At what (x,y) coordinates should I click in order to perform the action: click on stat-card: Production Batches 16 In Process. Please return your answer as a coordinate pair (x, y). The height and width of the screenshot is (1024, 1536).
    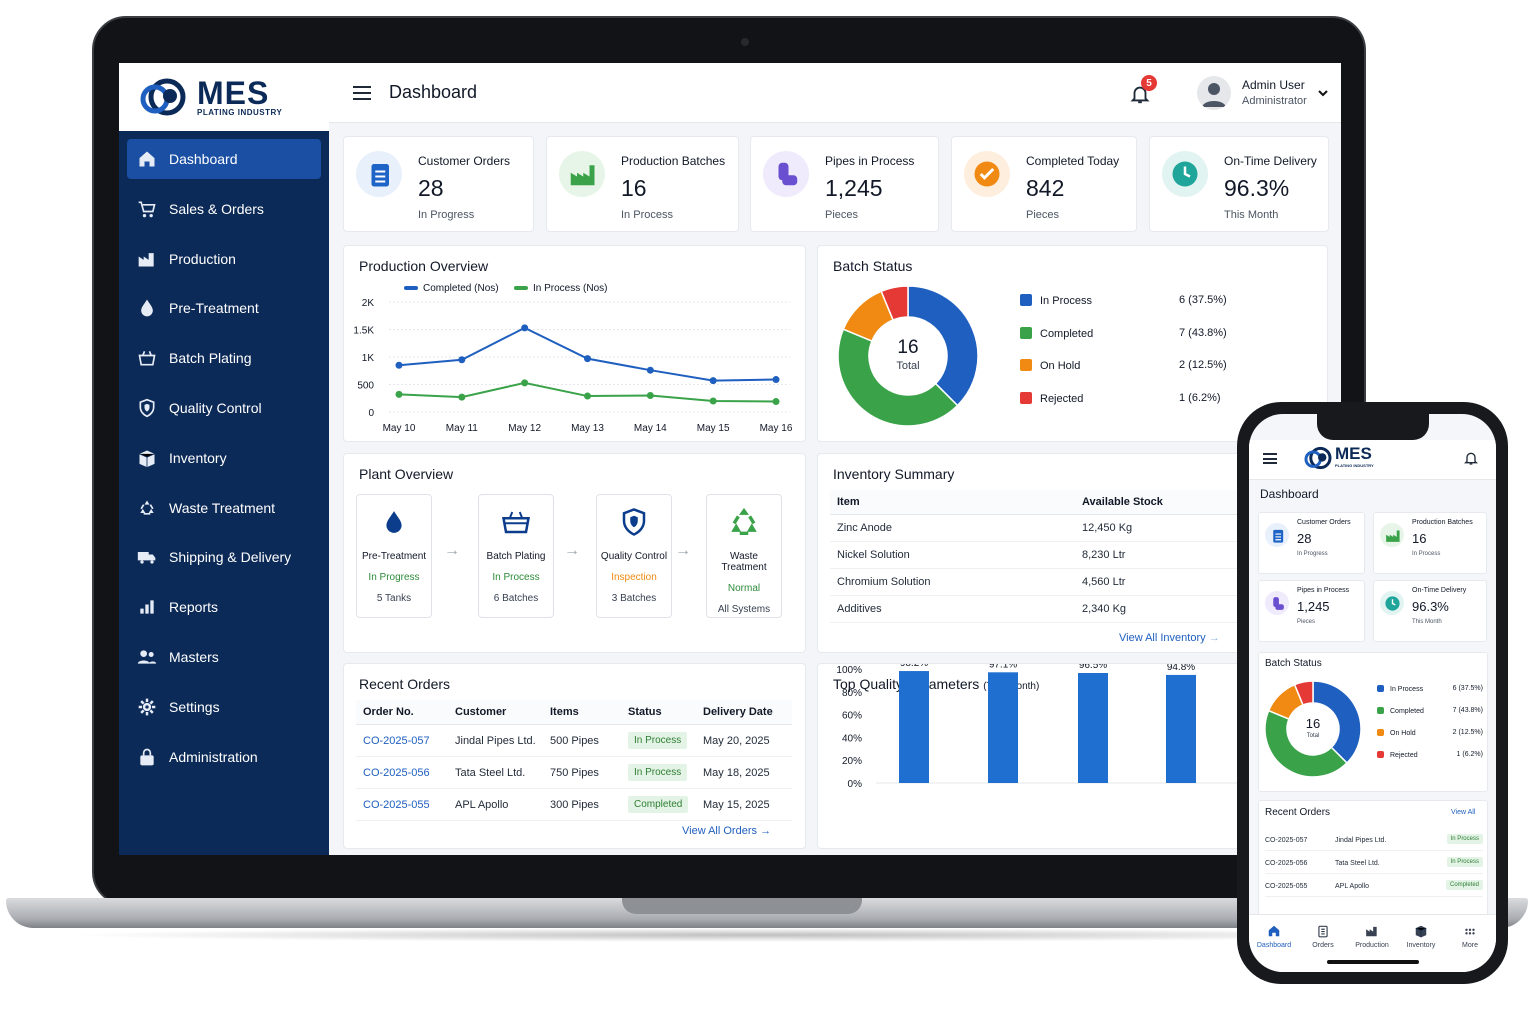
    Looking at the image, I should click on (642, 184).